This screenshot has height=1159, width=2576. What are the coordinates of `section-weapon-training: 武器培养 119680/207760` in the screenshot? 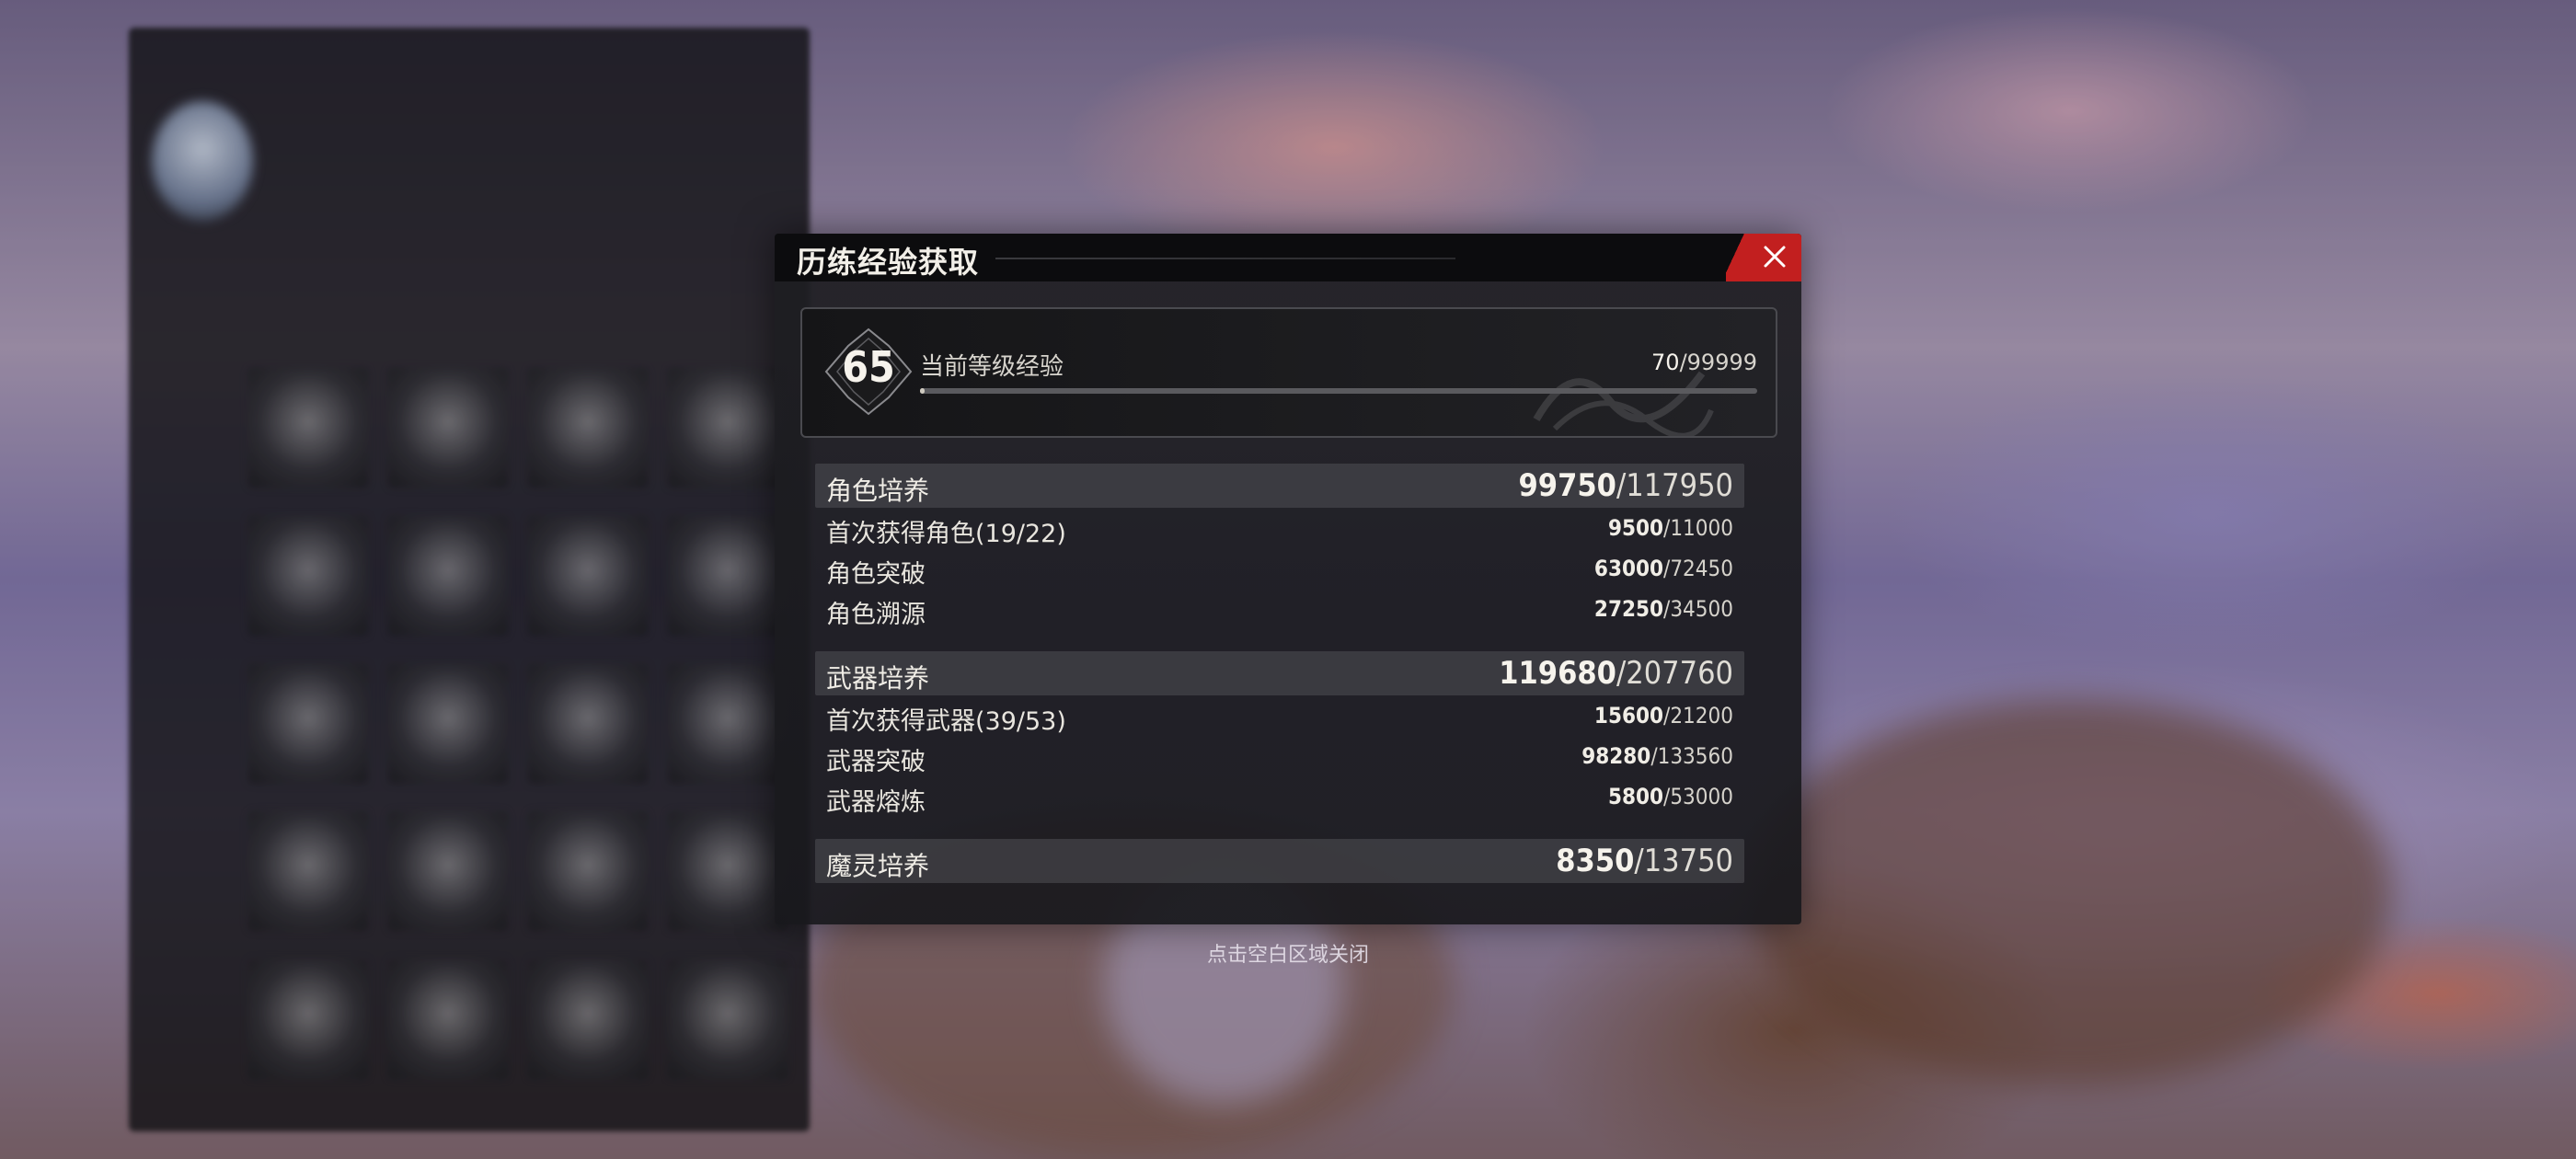 It's located at (1279, 673).